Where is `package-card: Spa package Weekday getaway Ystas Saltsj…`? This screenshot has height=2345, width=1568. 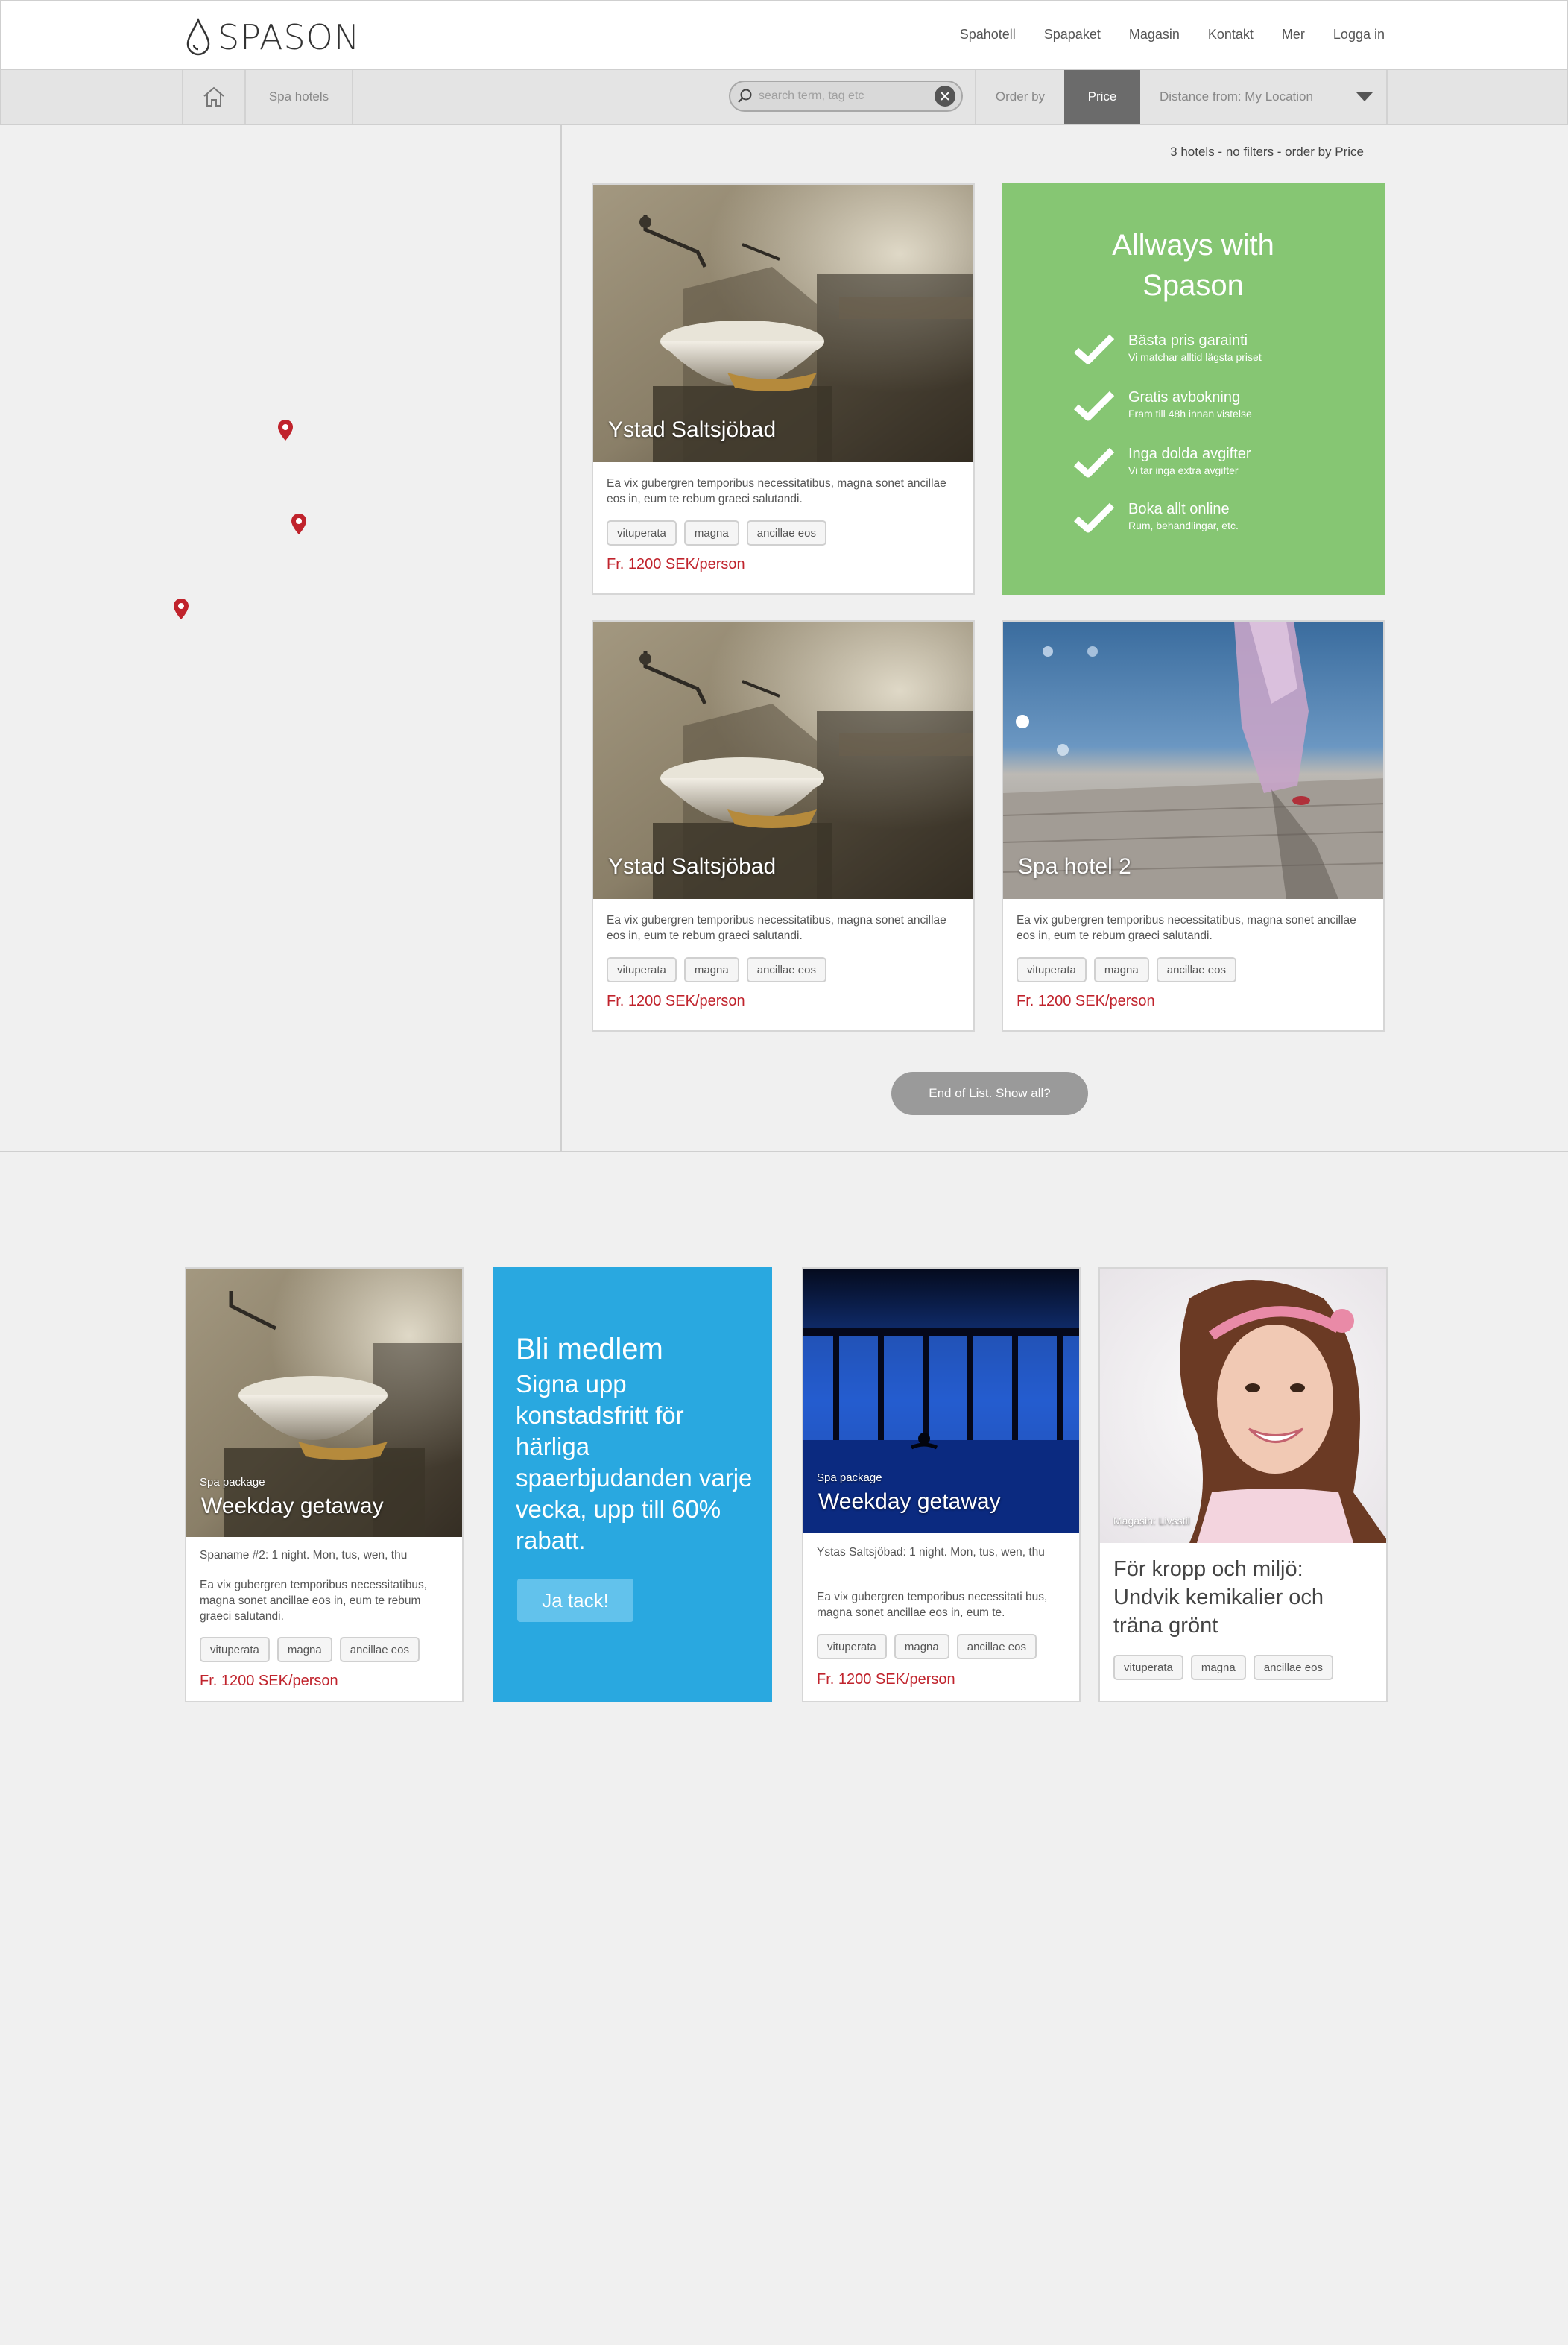 package-card: Spa package Weekday getaway Ystas Saltsj… is located at coordinates (942, 1484).